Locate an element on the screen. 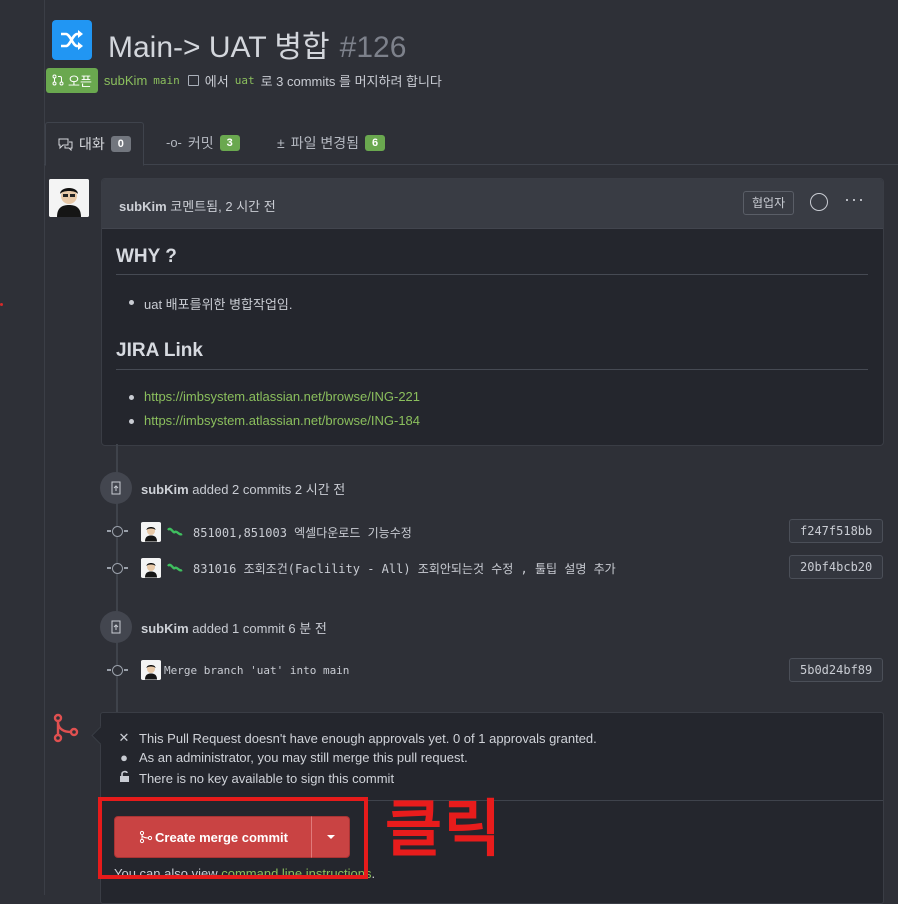 The height and width of the screenshot is (904, 898). timeline-event: subKim added 1 commit 6 분 전 is located at coordinates (234, 627).